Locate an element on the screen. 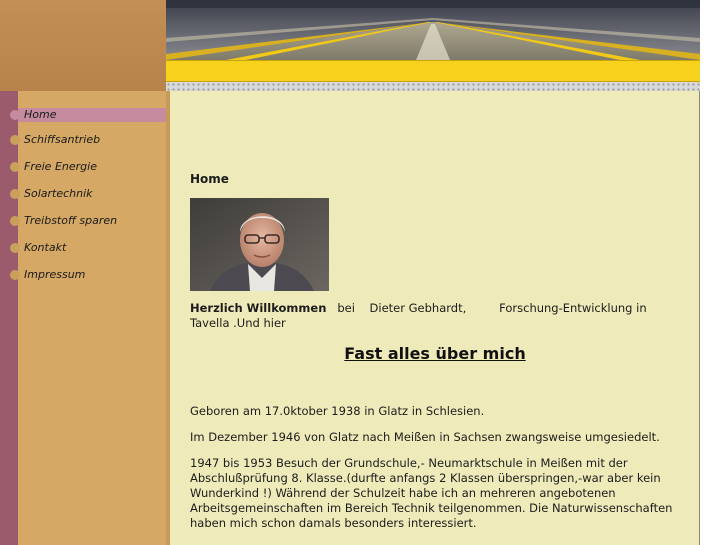 The width and height of the screenshot is (727, 545). nav-item-home: Home is located at coordinates (95, 115).